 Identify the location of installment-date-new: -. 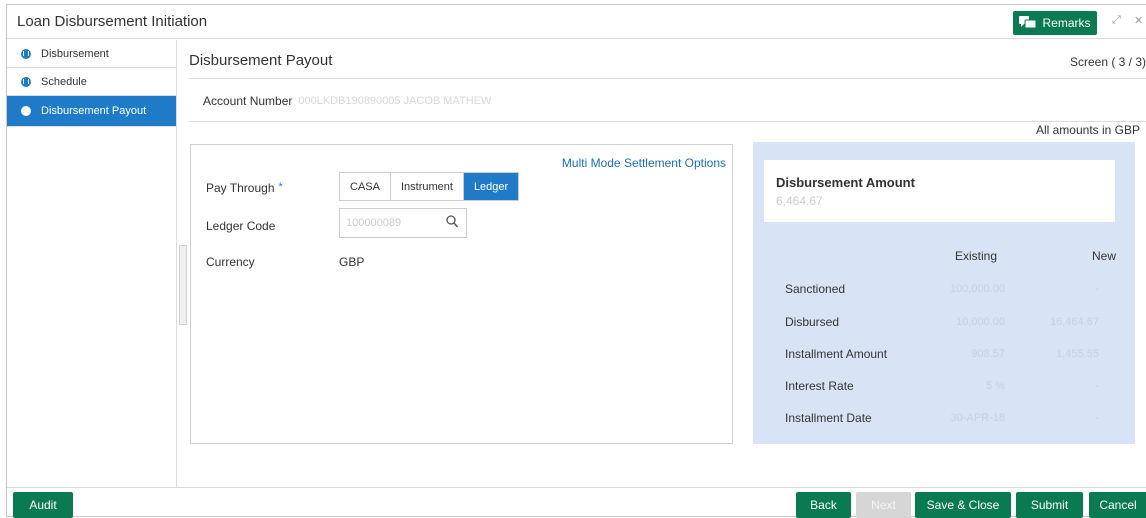
(1097, 418).